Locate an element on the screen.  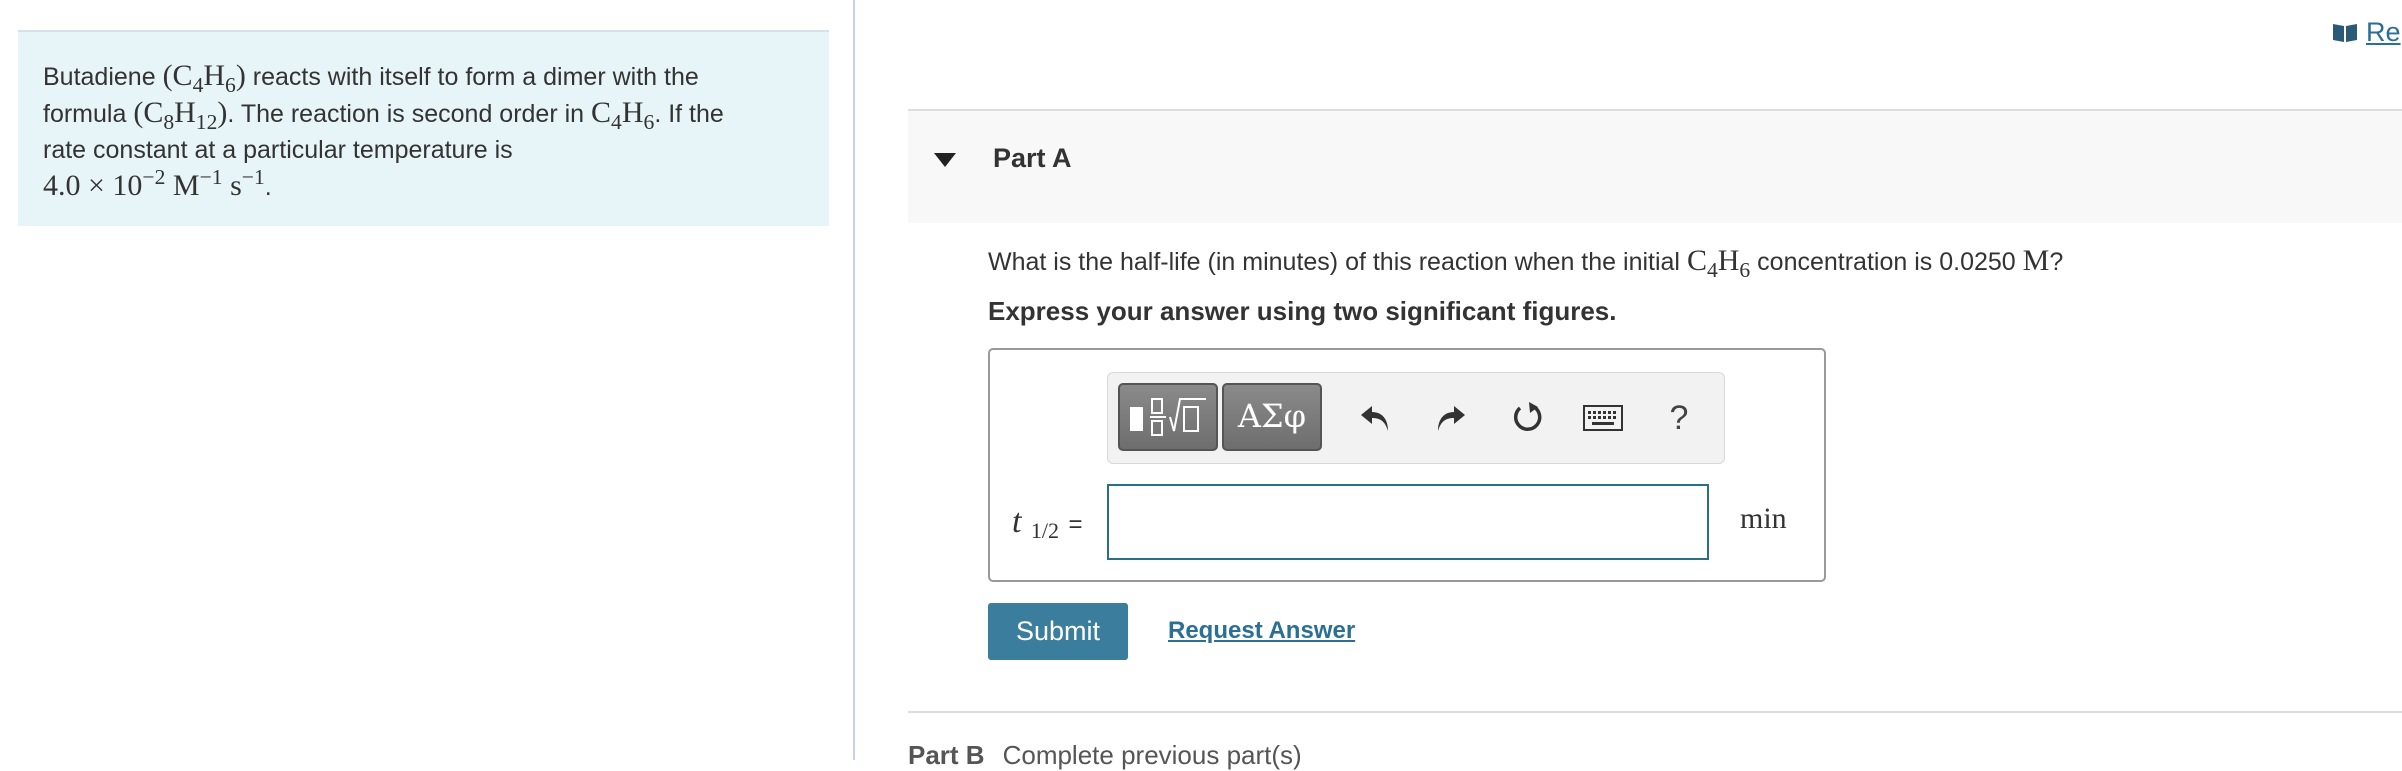
species-formula: C4H6 is located at coordinates (623, 115).